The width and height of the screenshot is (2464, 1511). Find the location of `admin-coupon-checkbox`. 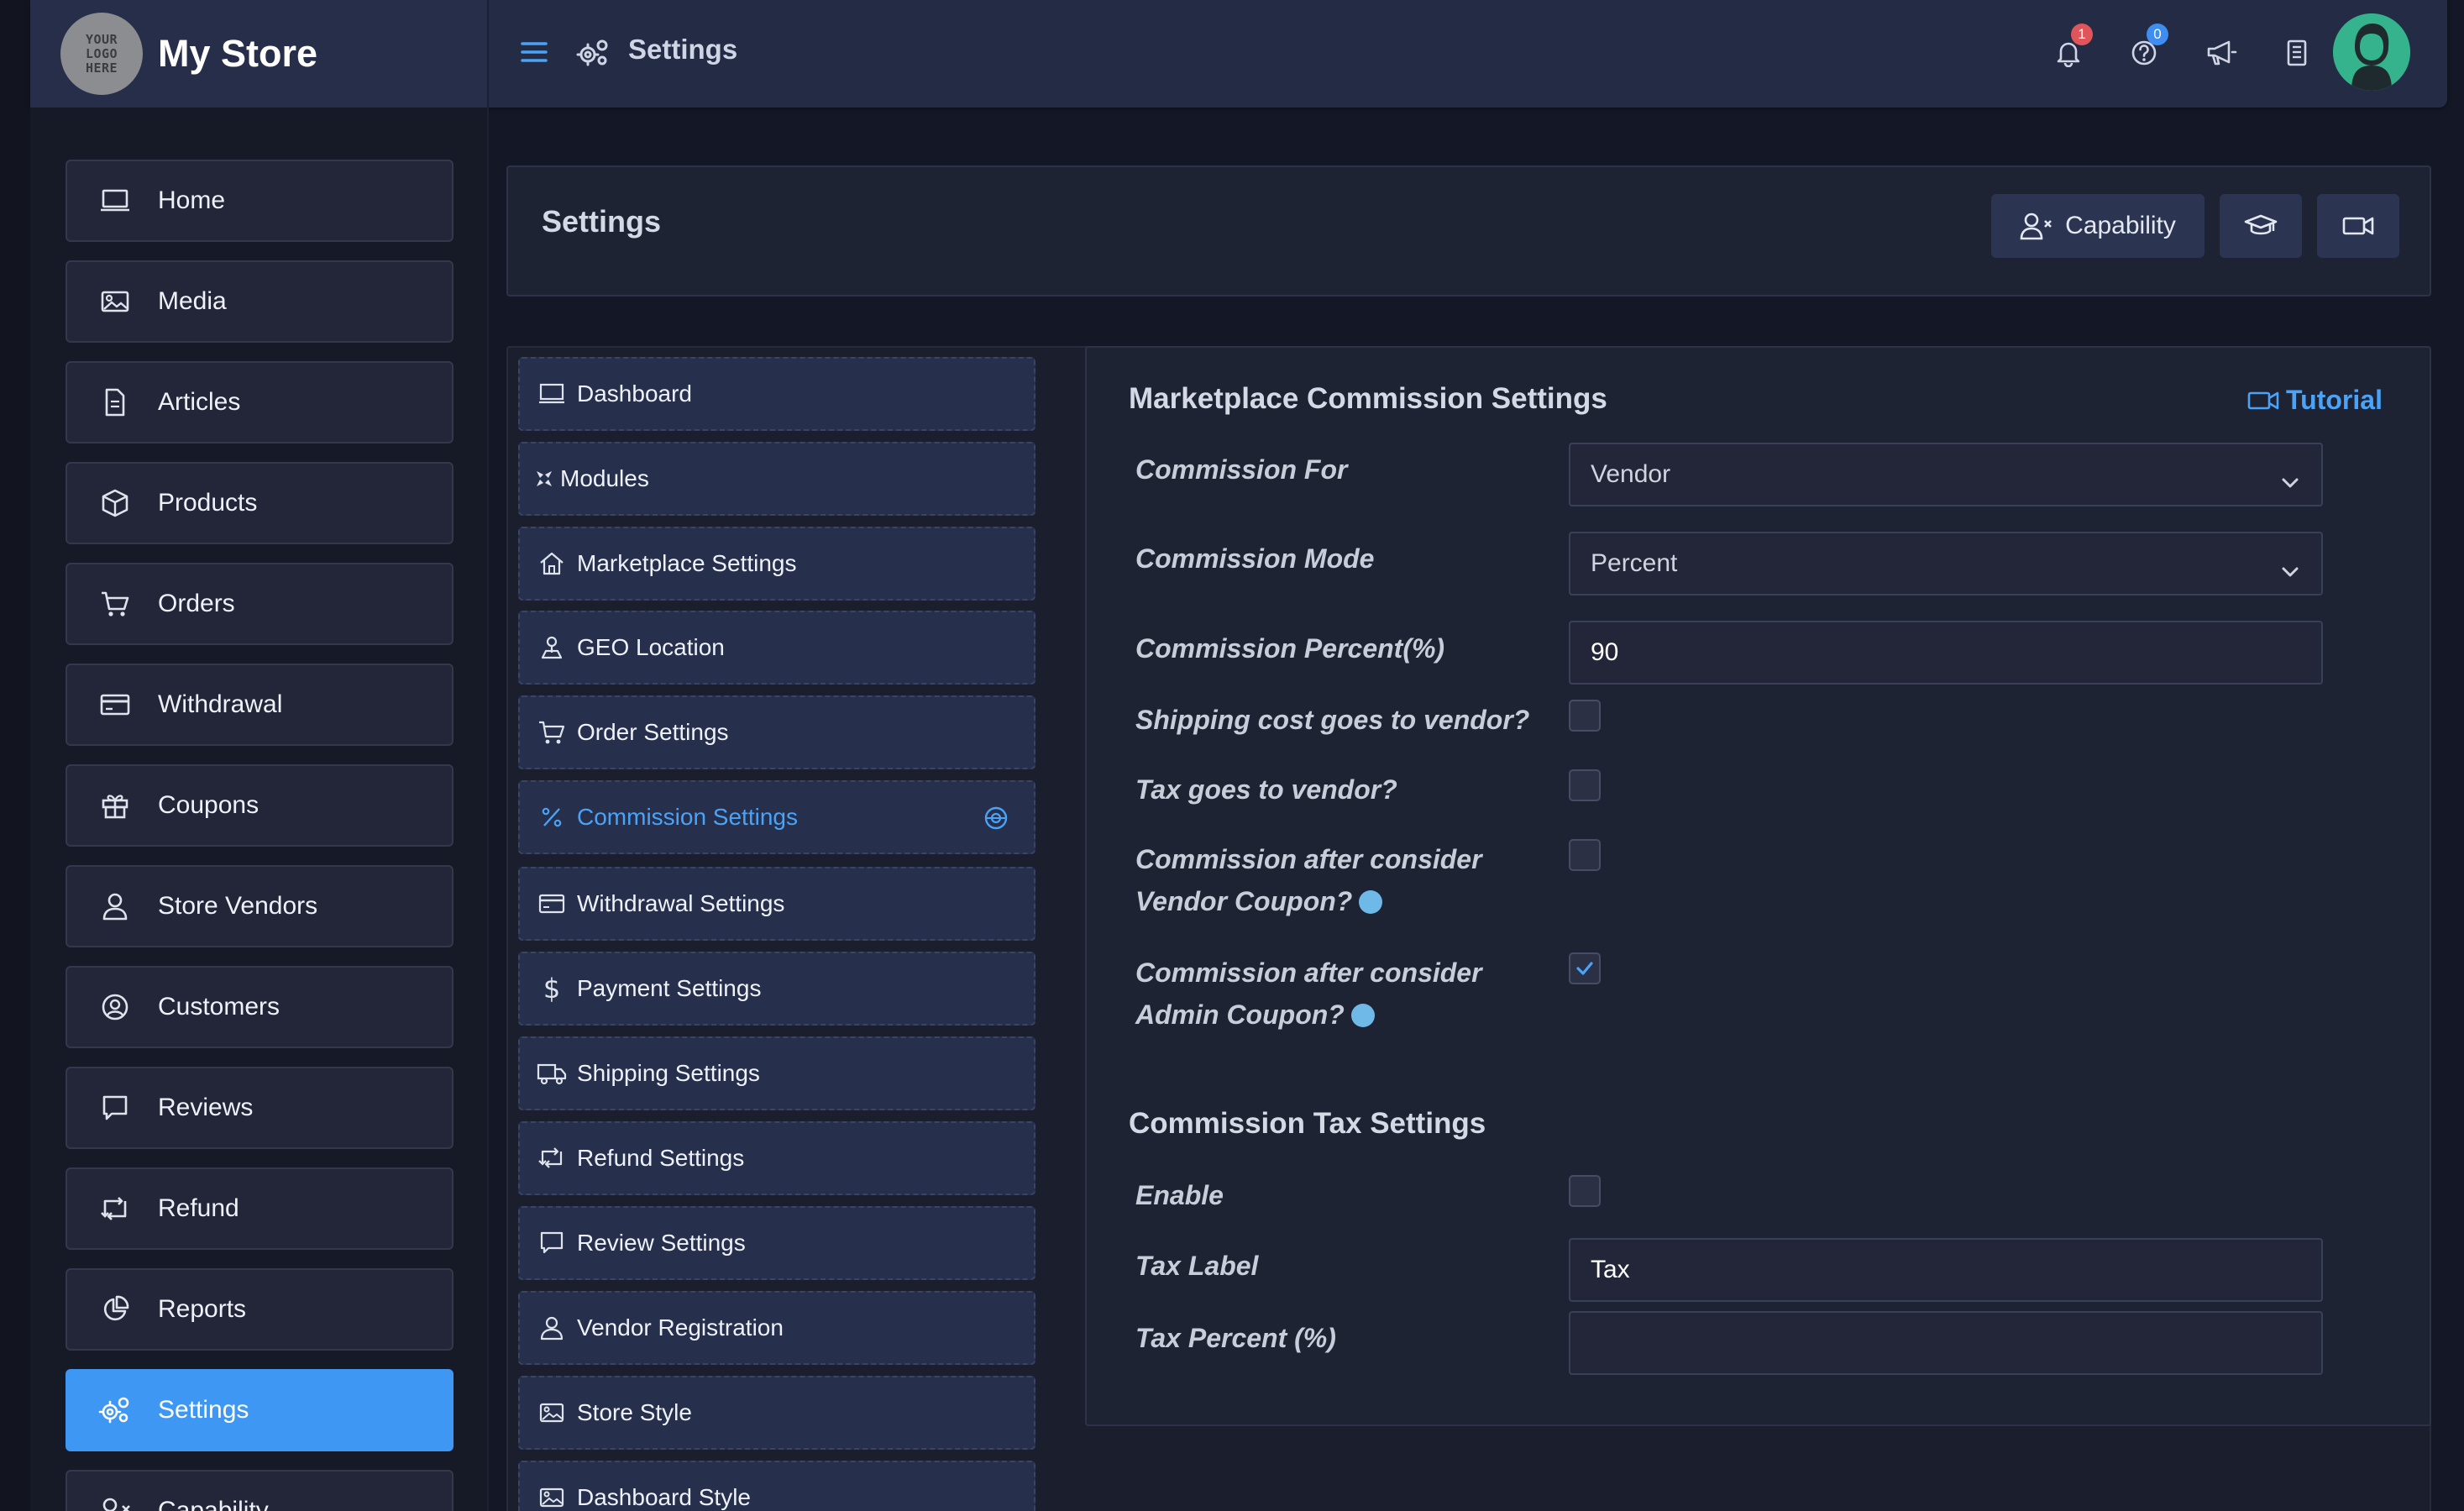

admin-coupon-checkbox is located at coordinates (1585, 968).